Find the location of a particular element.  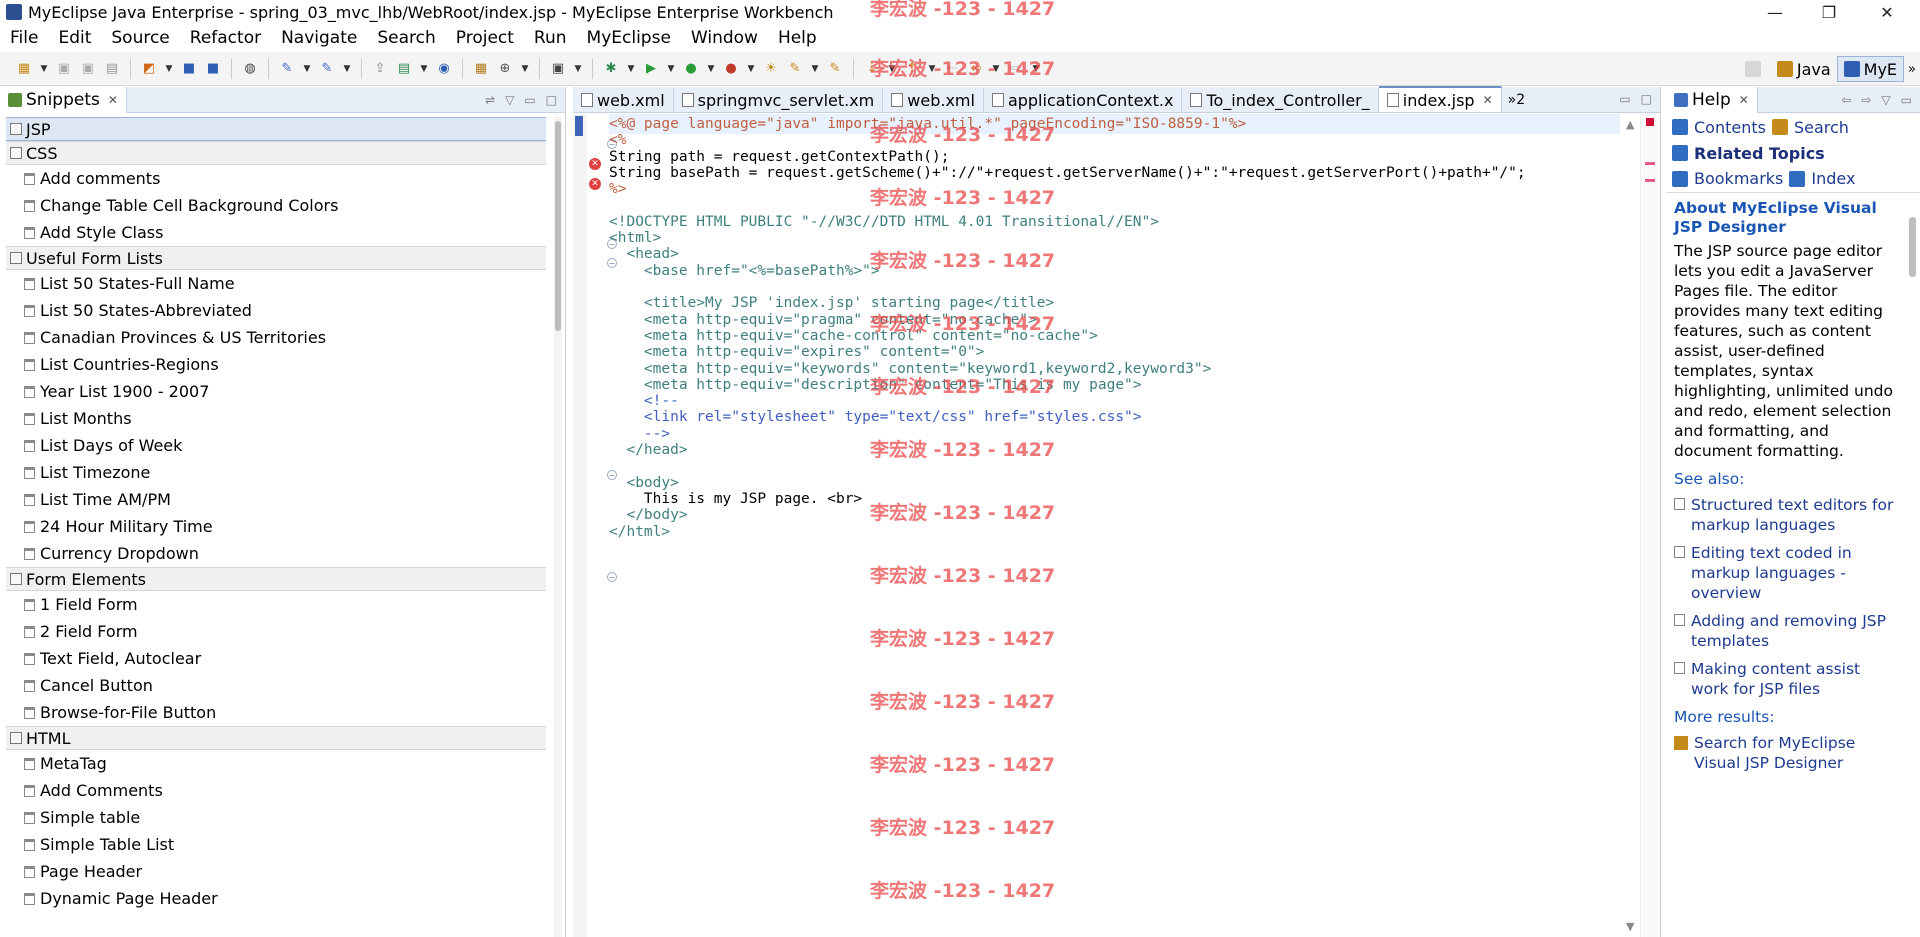

snippets-toolbar-icon: ⇌ is located at coordinates (490, 100).